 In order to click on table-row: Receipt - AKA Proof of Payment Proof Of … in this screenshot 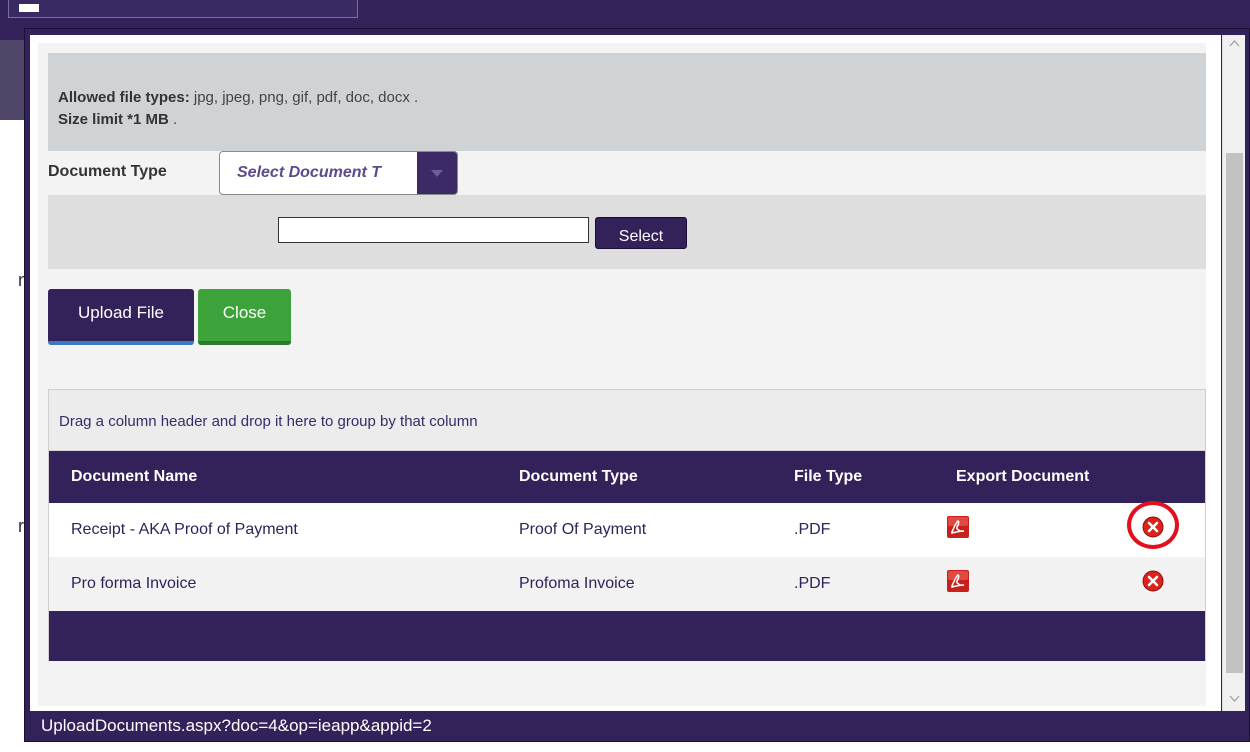, I will do `click(627, 529)`.